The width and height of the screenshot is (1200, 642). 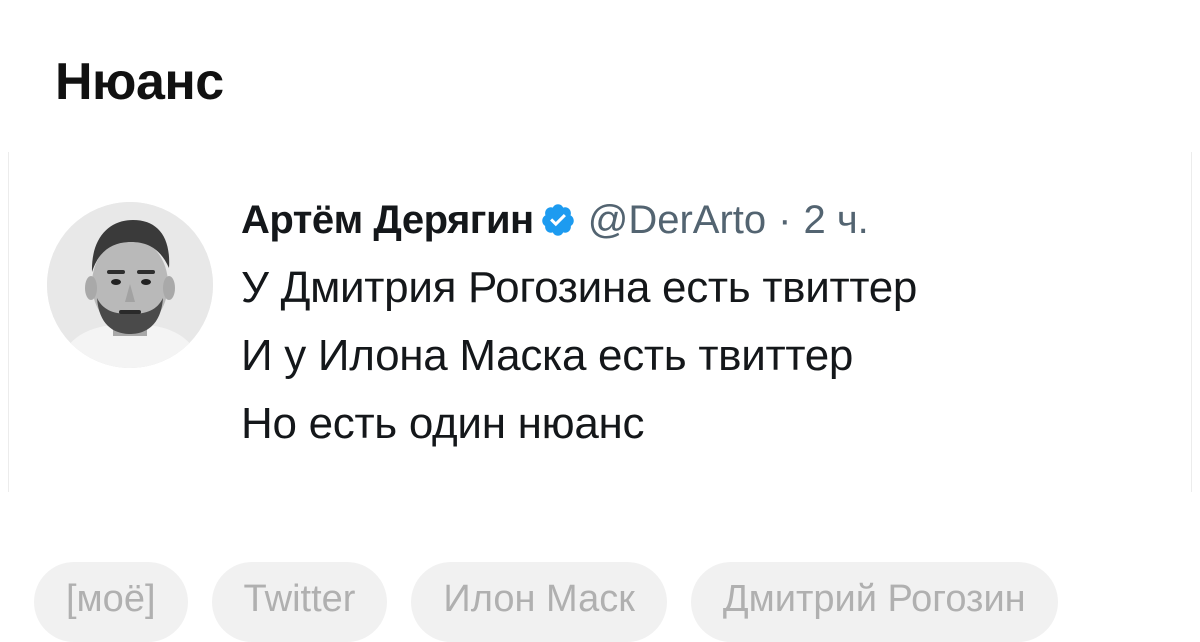 What do you see at coordinates (874, 602) in the screenshot?
I see `tag-dmitry-rogozin: Дмитрий Рогозин` at bounding box center [874, 602].